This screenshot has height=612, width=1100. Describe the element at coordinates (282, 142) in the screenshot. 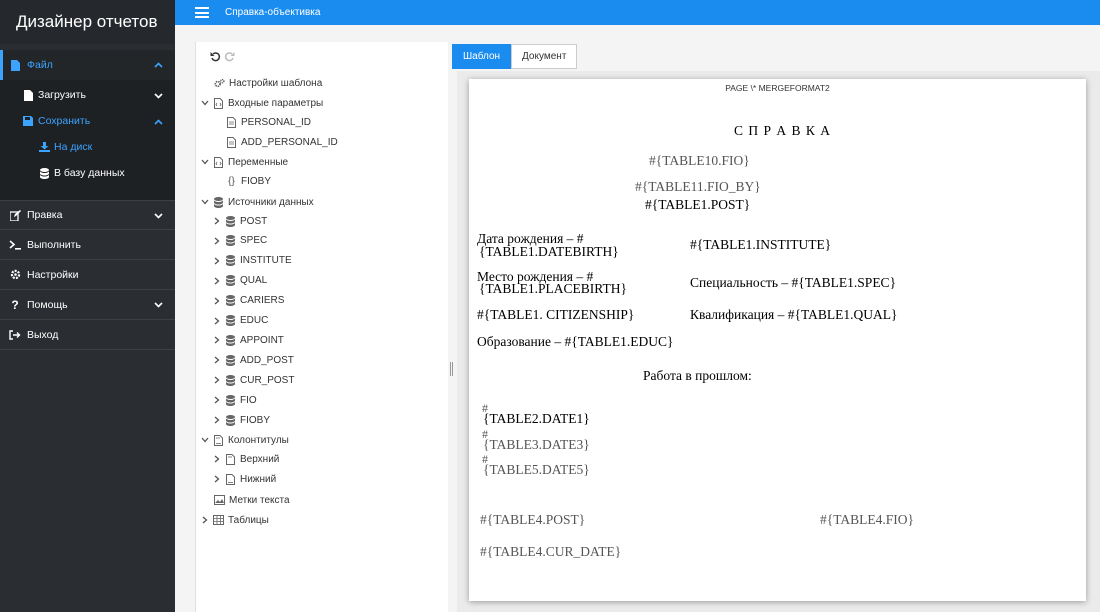

I see `tree-param-add-personal-id: ADD_PERSONAL_ID` at that location.